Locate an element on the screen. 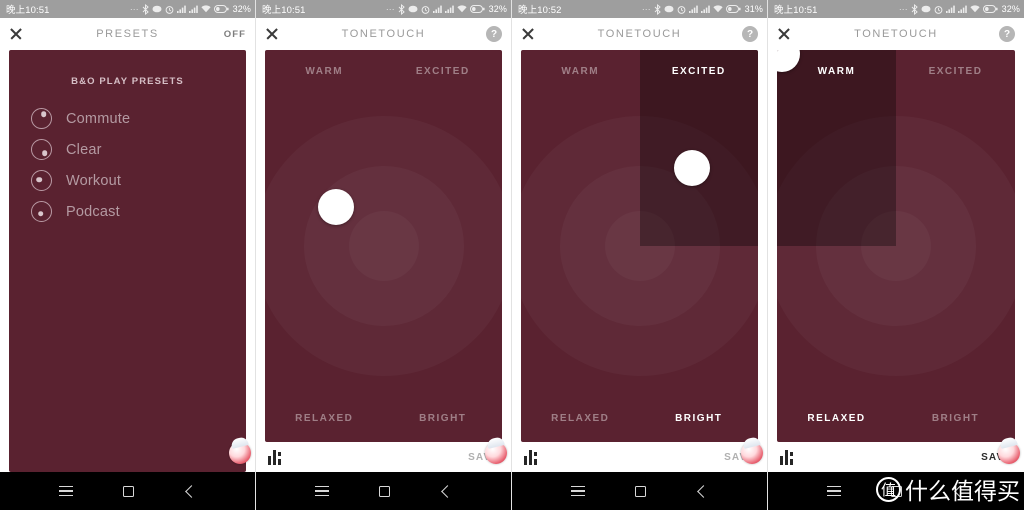 This screenshot has width=1024, height=510. list-item: Workout is located at coordinates (127, 180).